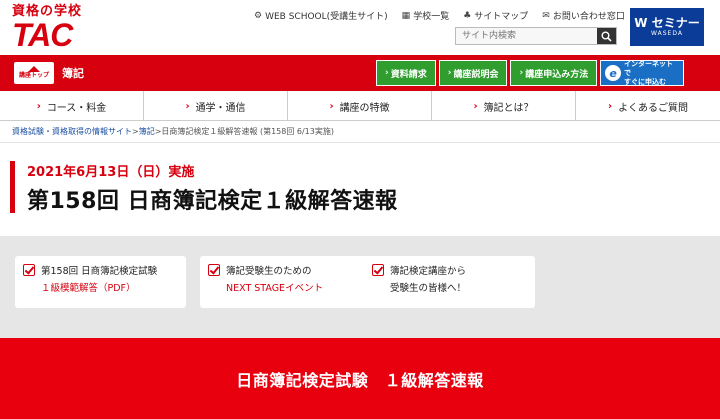 The height and width of the screenshot is (419, 720). Describe the element at coordinates (467, 15) in the screenshot. I see `sitemap-icon: ♣` at that location.